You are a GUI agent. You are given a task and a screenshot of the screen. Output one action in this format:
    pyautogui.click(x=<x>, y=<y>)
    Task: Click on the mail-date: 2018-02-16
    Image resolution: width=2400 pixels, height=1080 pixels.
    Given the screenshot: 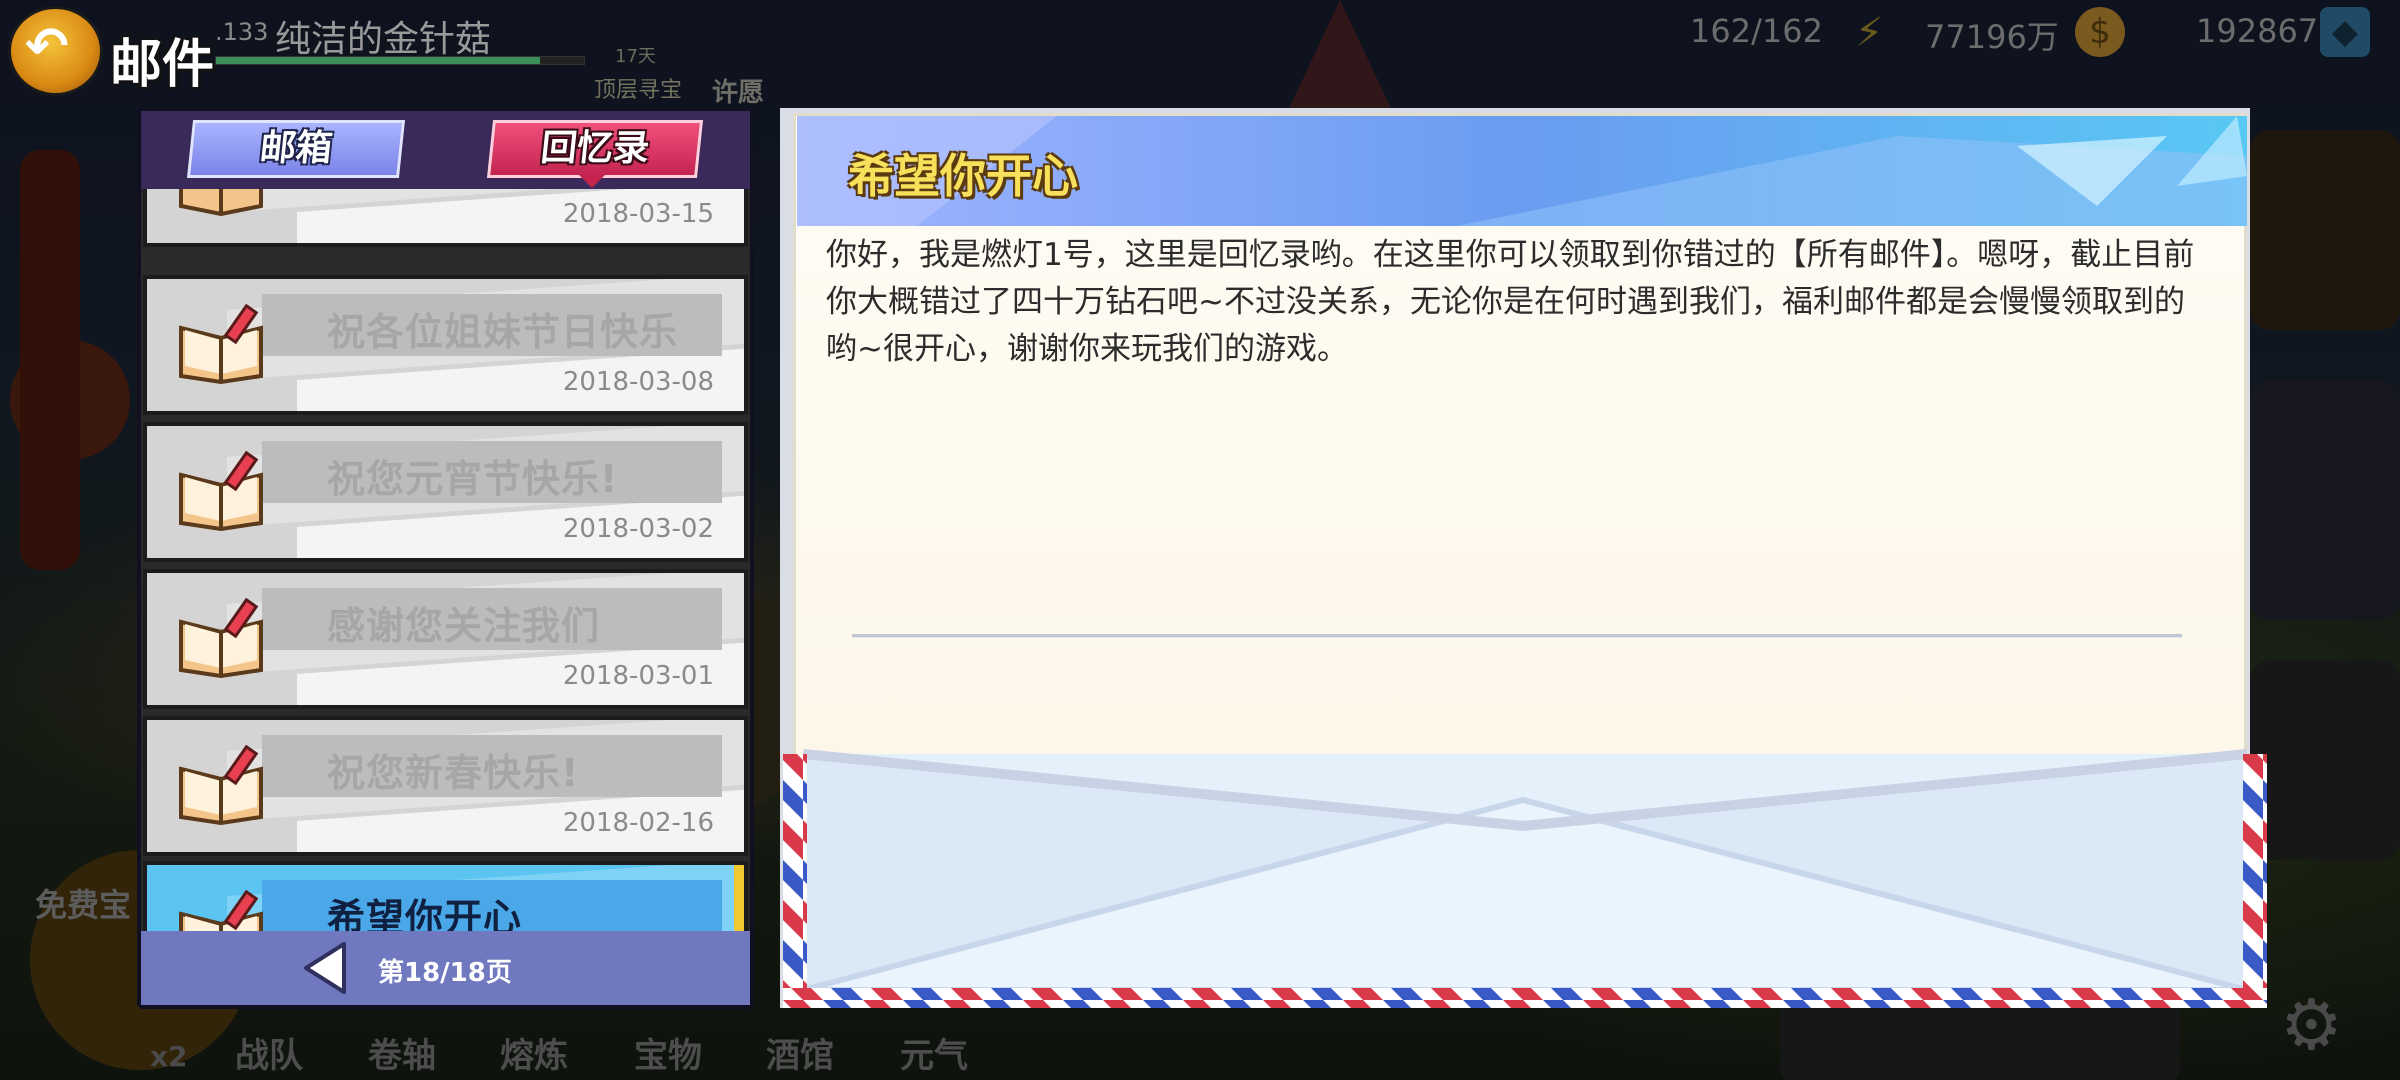 What is the action you would take?
    pyautogui.click(x=638, y=823)
    